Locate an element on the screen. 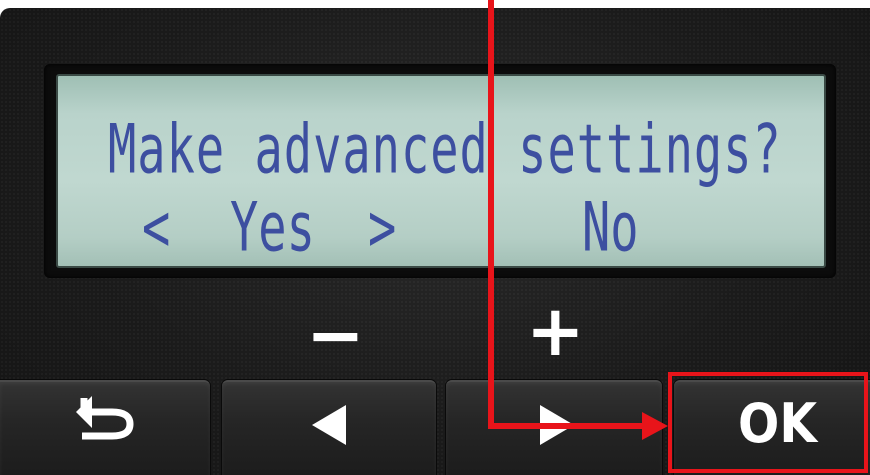 Image resolution: width=870 pixels, height=475 pixels. lcd-option-yes: Yes is located at coordinates (272, 228).